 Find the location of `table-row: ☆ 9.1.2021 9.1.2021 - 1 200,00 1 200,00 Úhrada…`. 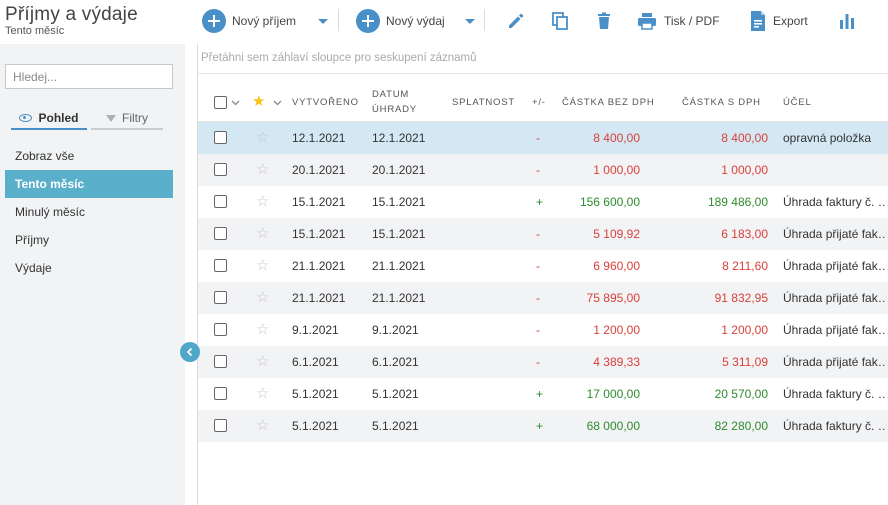

table-row: ☆ 9.1.2021 9.1.2021 - 1 200,00 1 200,00 Úhrada… is located at coordinates (543, 330).